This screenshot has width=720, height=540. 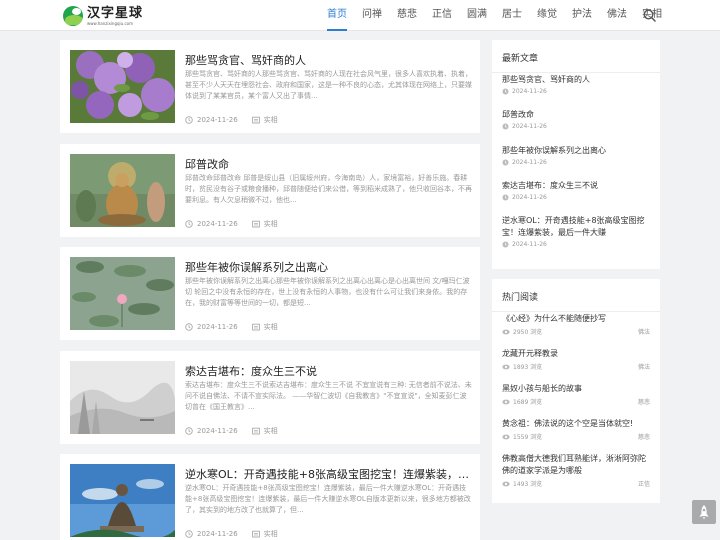 What do you see at coordinates (520, 59) in the screenshot?
I see `widget-title: 最新文章` at bounding box center [520, 59].